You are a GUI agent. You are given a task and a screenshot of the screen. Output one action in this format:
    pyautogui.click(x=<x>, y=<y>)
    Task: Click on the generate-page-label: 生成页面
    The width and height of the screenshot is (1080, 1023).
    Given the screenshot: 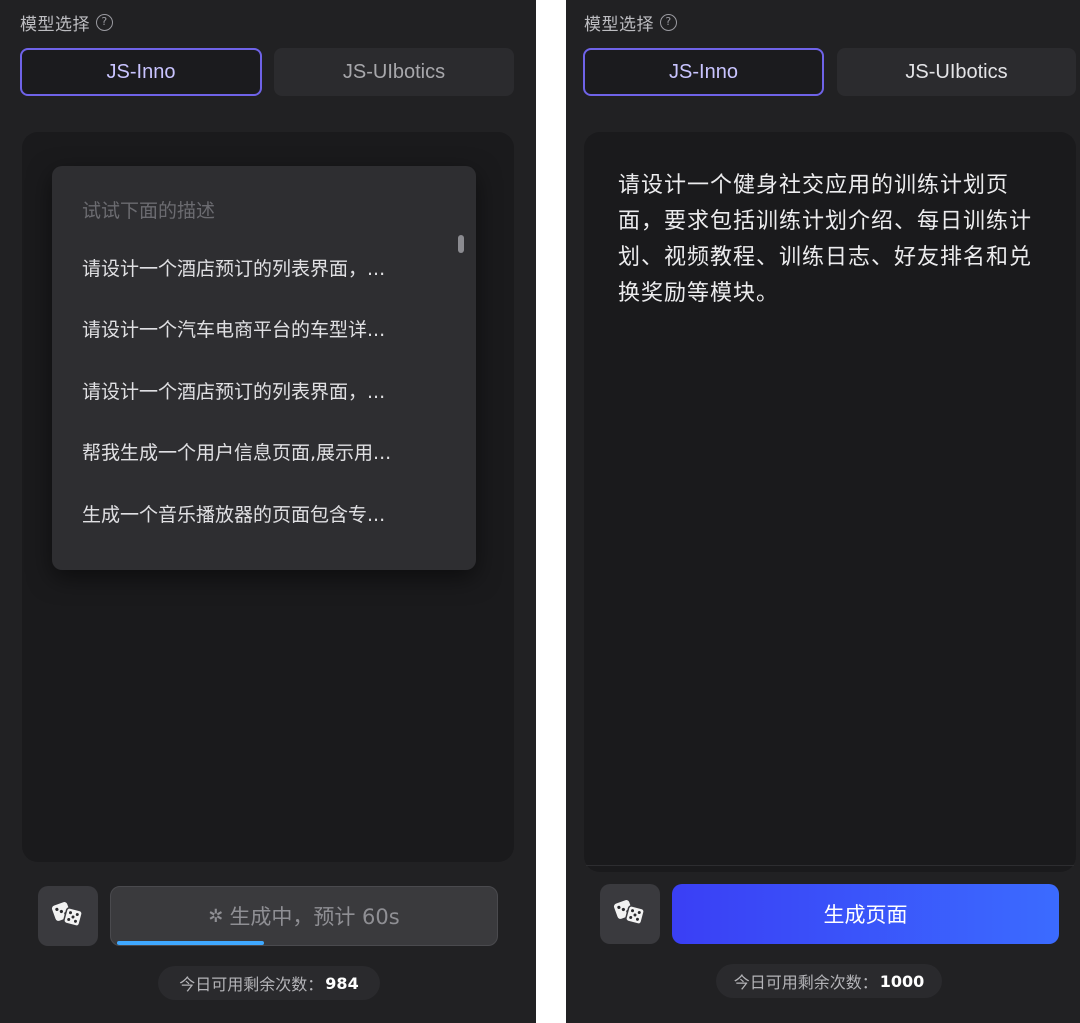 What is the action you would take?
    pyautogui.click(x=865, y=915)
    